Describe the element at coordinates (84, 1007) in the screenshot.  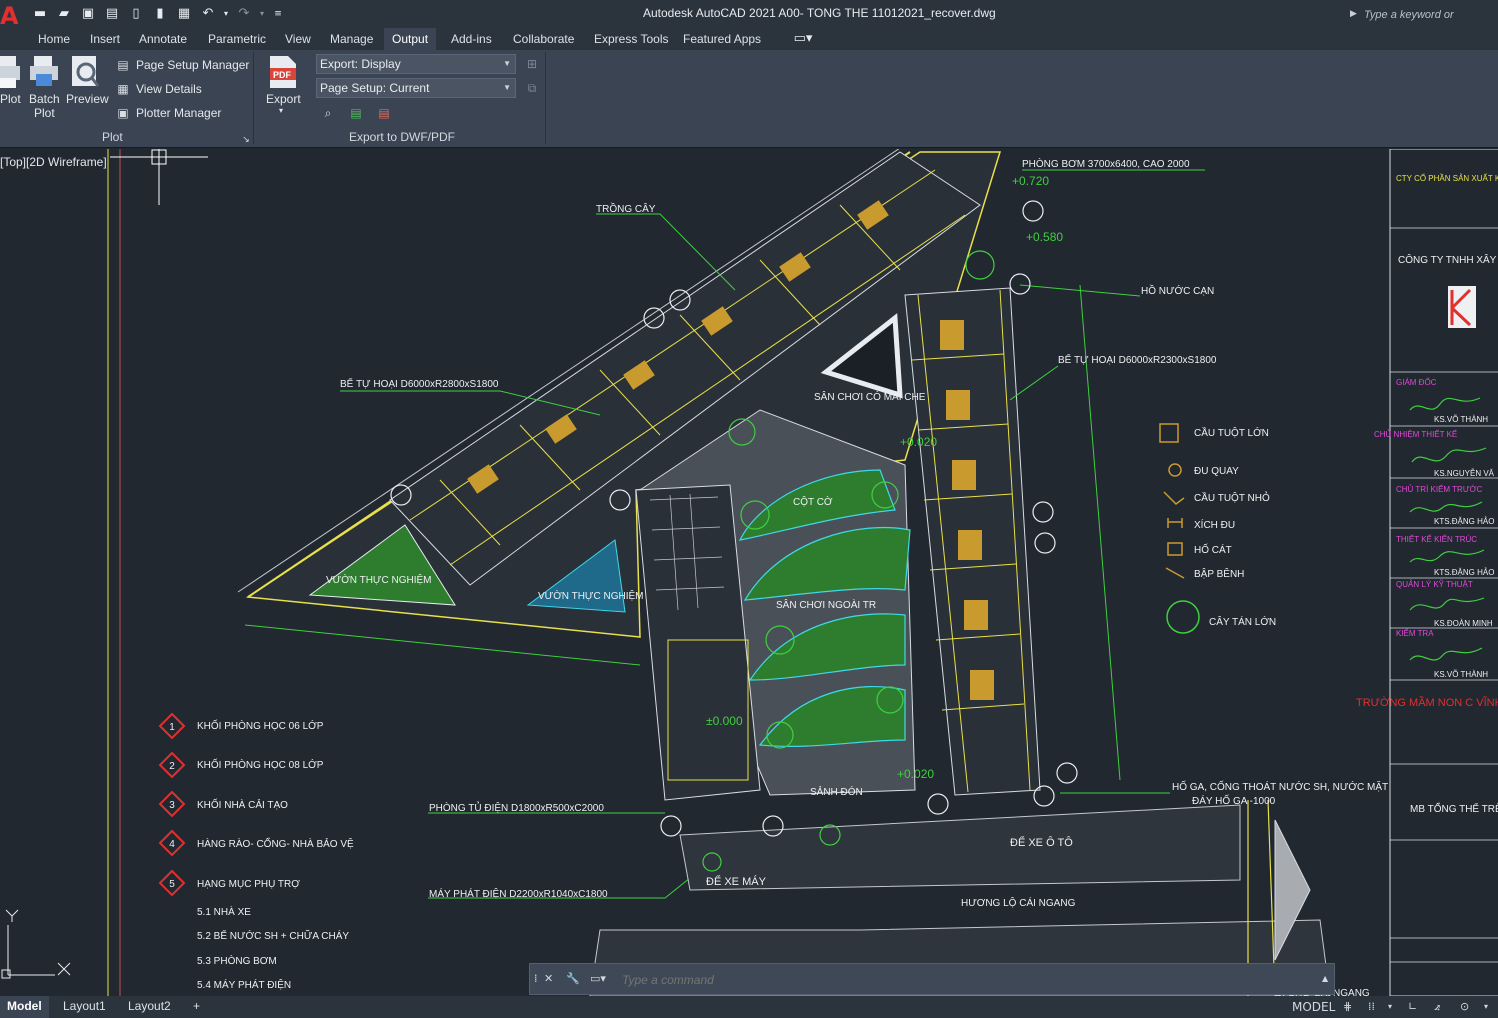
I see `tab-layout1: Layout1` at that location.